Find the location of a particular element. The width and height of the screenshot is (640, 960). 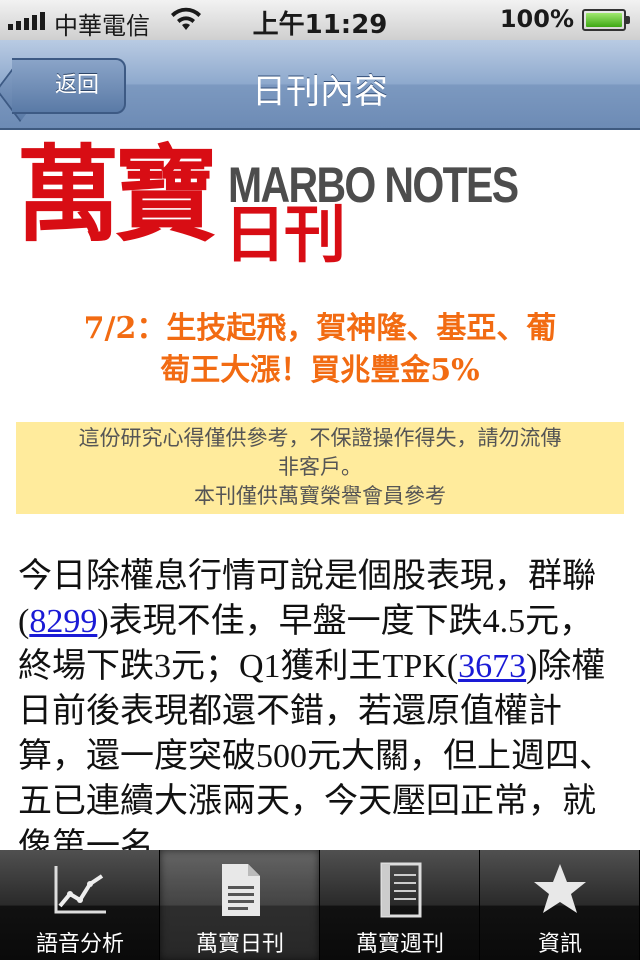

marbo-notes-logo: 萬寶 MARBO NOTES 日刊 is located at coordinates (267, 206).